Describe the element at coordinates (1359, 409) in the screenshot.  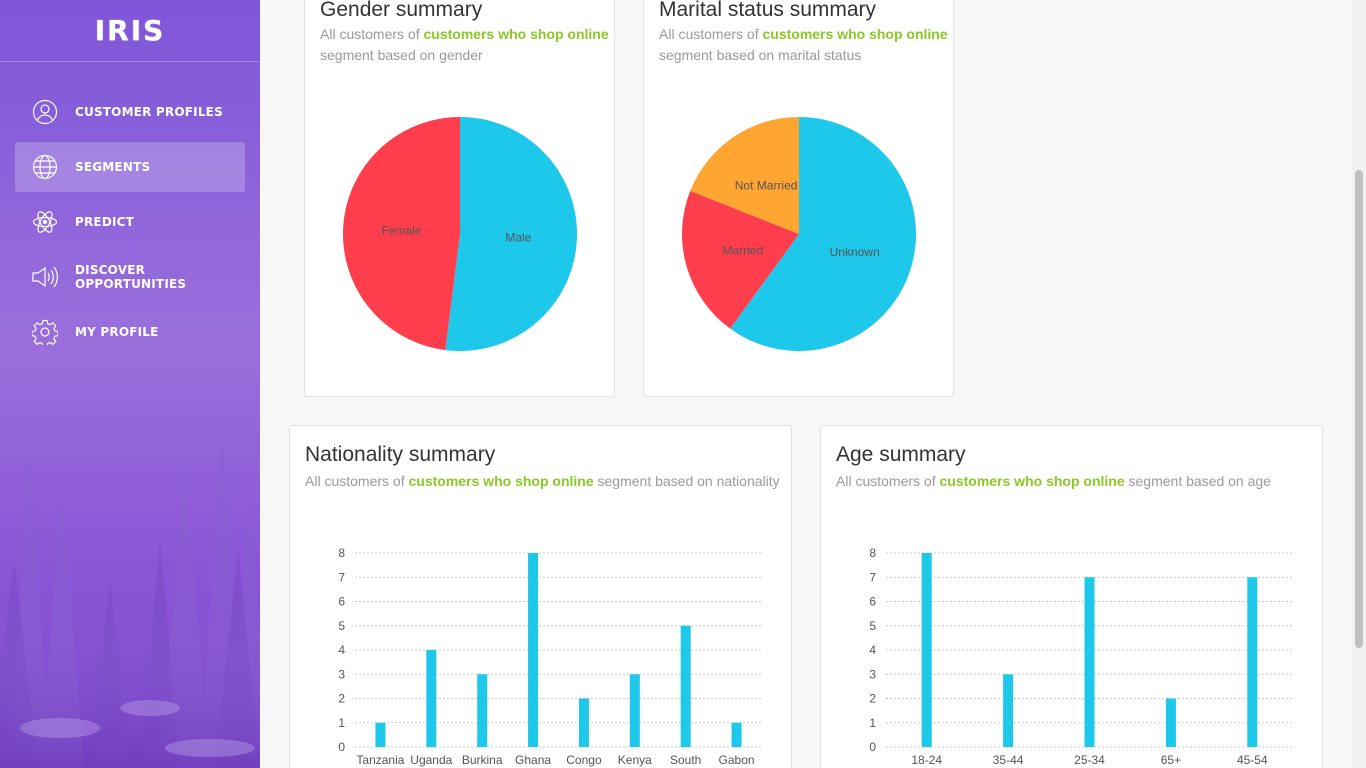
I see `scrollbar-thumb` at that location.